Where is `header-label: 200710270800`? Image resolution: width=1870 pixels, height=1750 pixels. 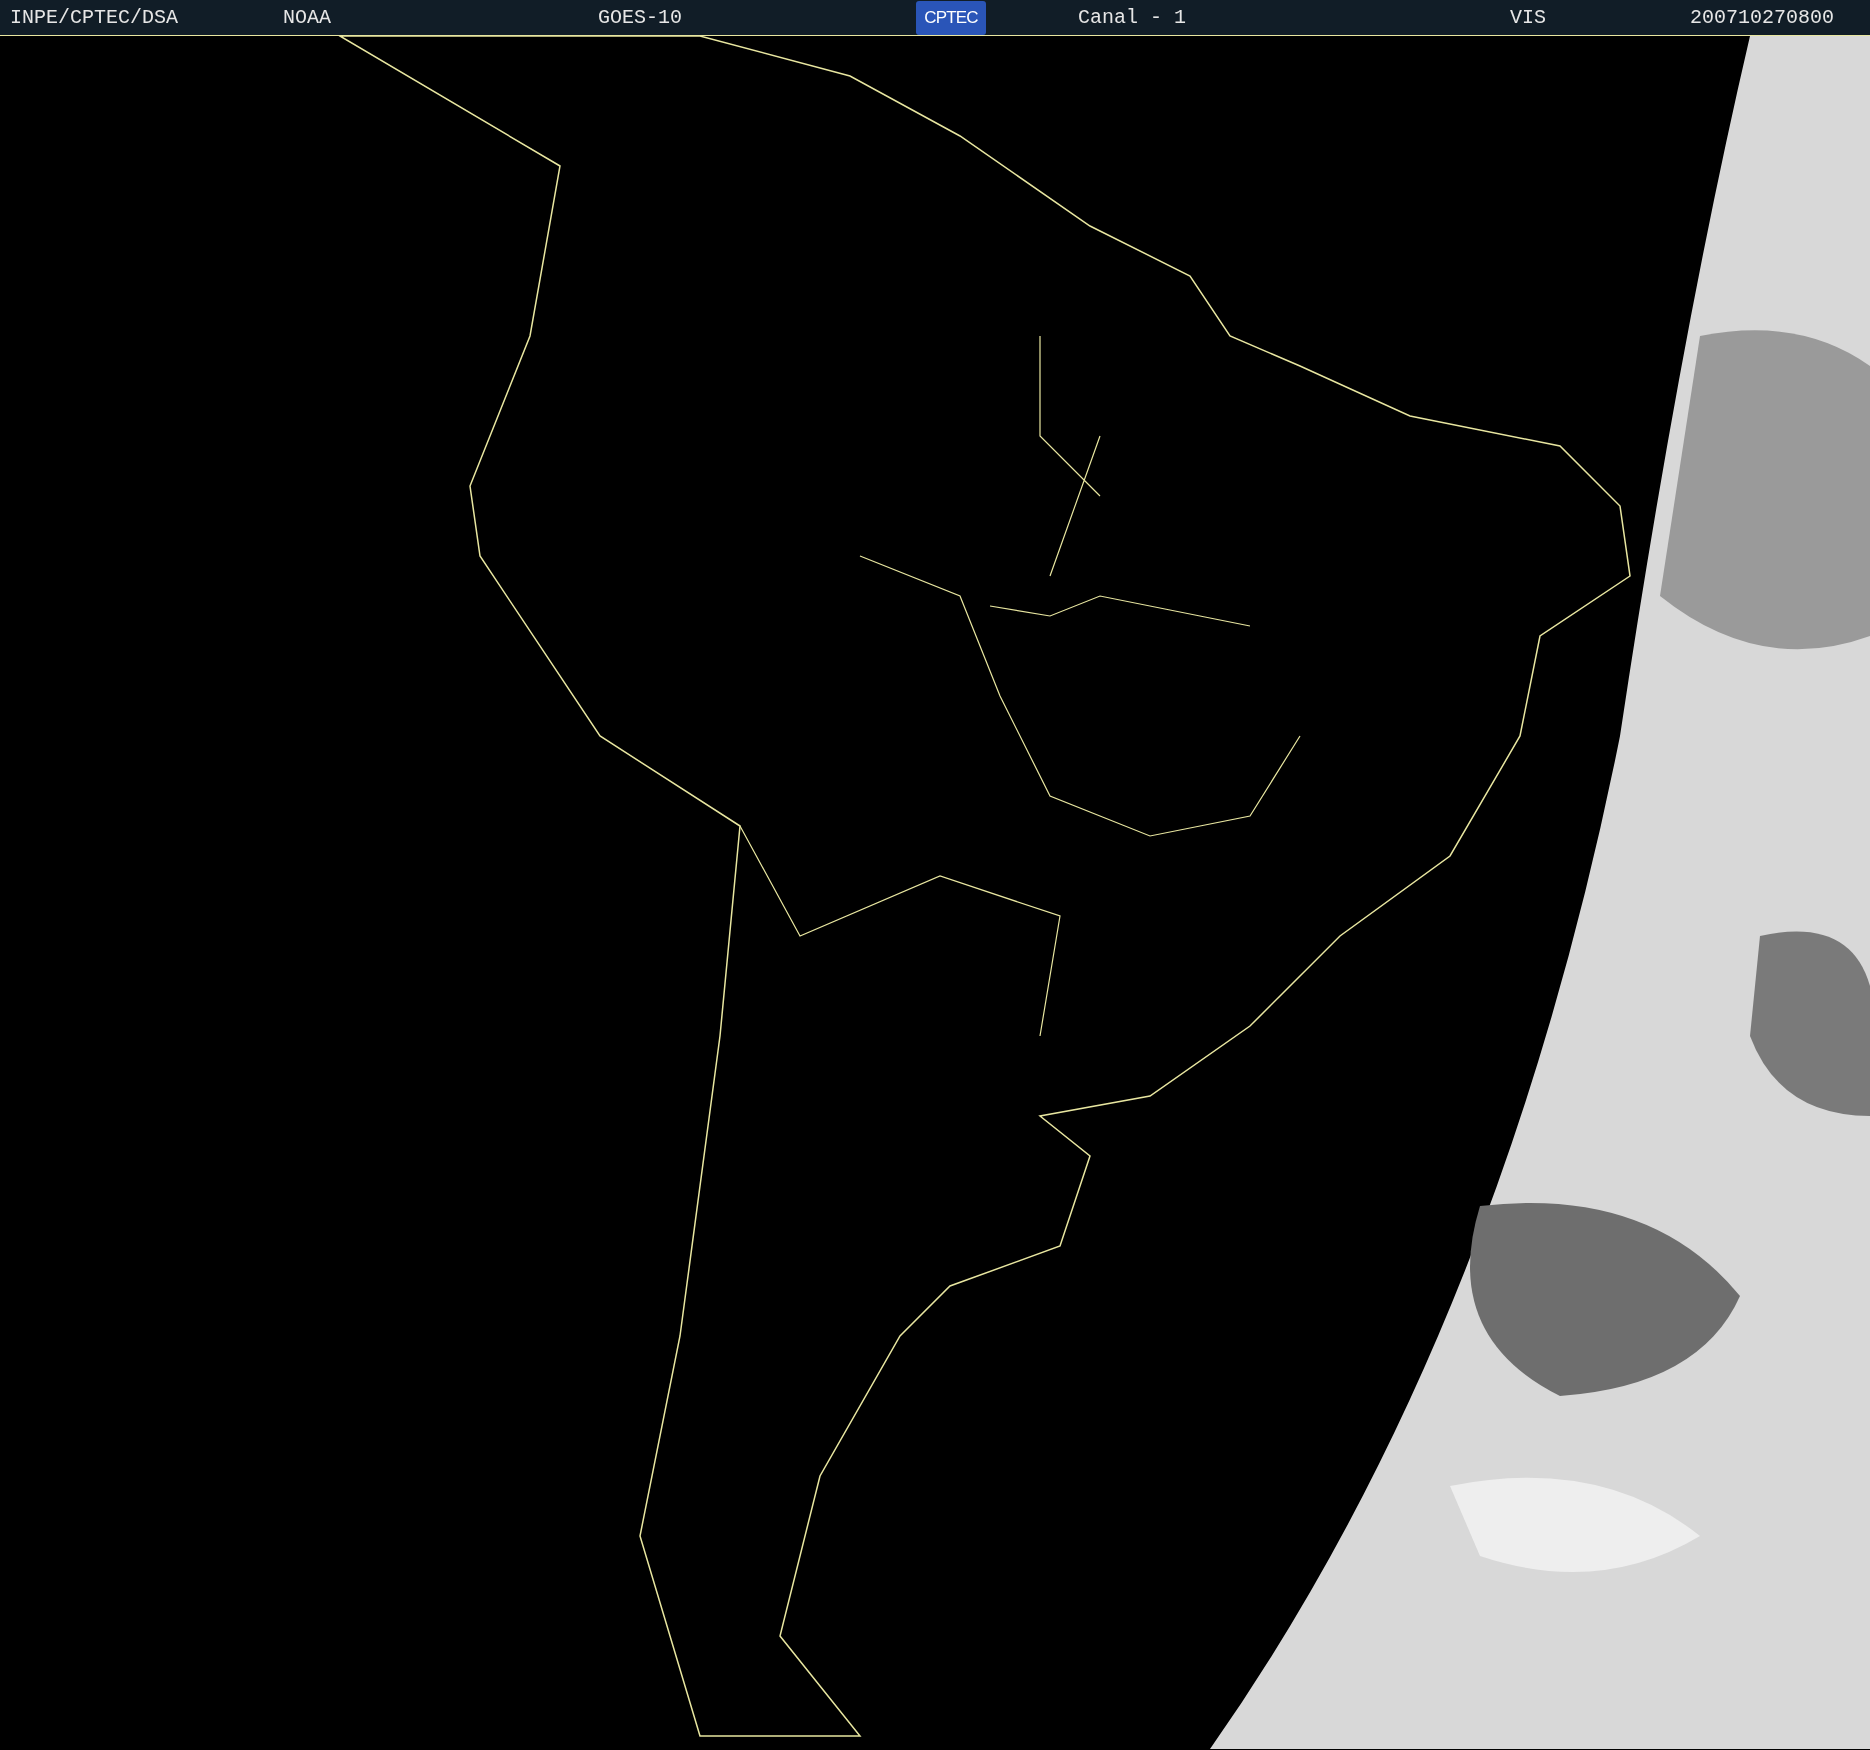
header-label: 200710270800 is located at coordinates (1762, 17).